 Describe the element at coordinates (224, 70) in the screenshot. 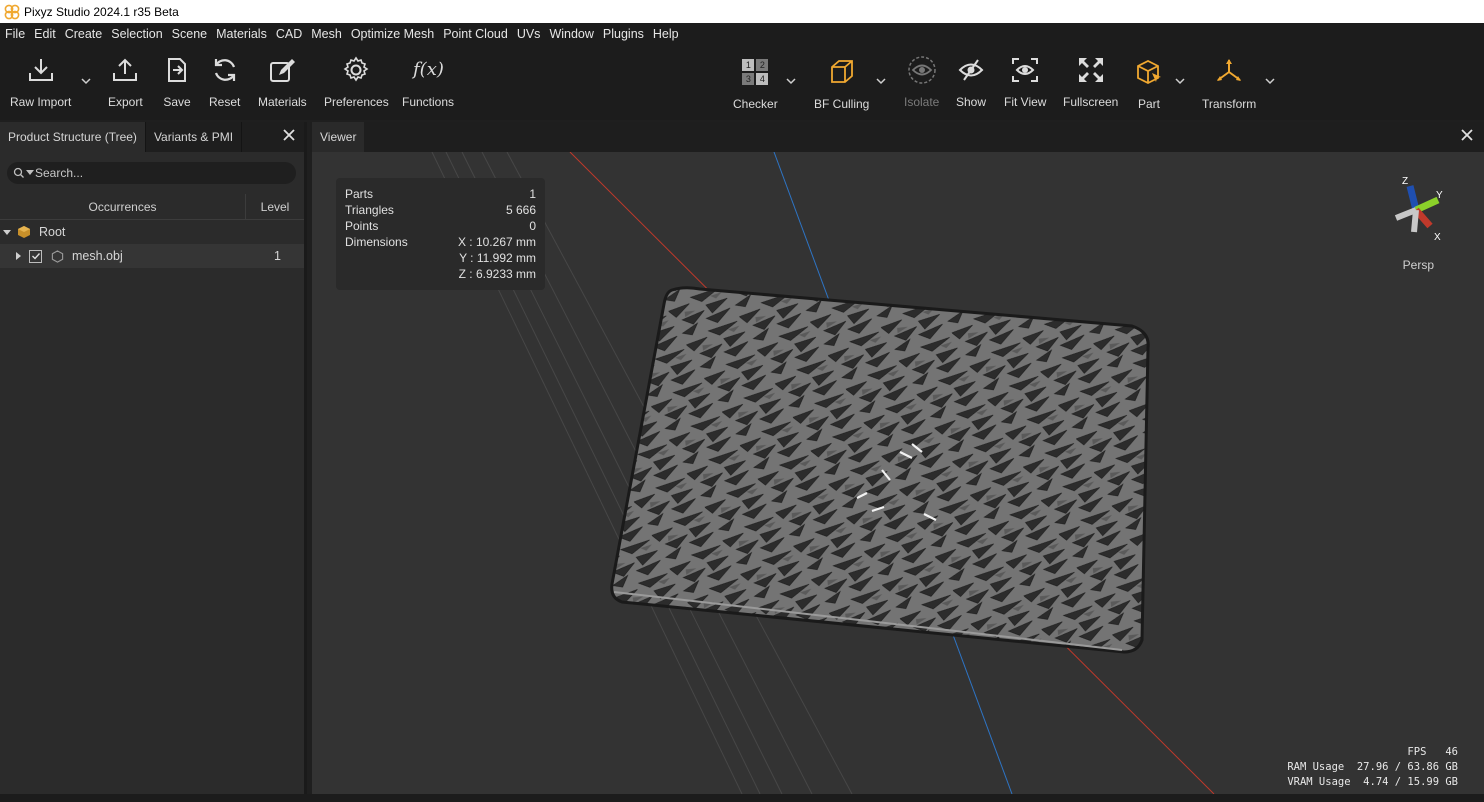

I see `reset-icon` at that location.